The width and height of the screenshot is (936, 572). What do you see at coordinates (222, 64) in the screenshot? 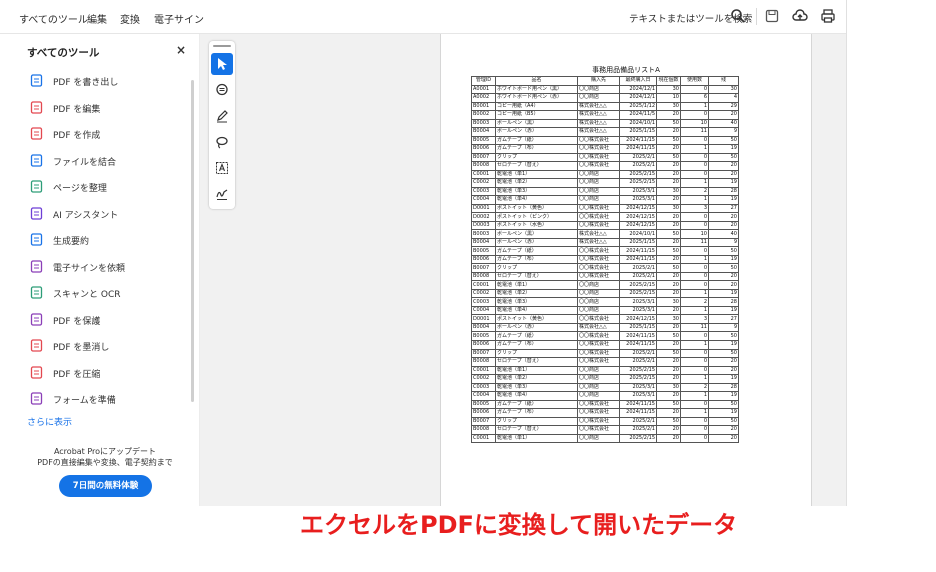
I see `select-tool-button` at bounding box center [222, 64].